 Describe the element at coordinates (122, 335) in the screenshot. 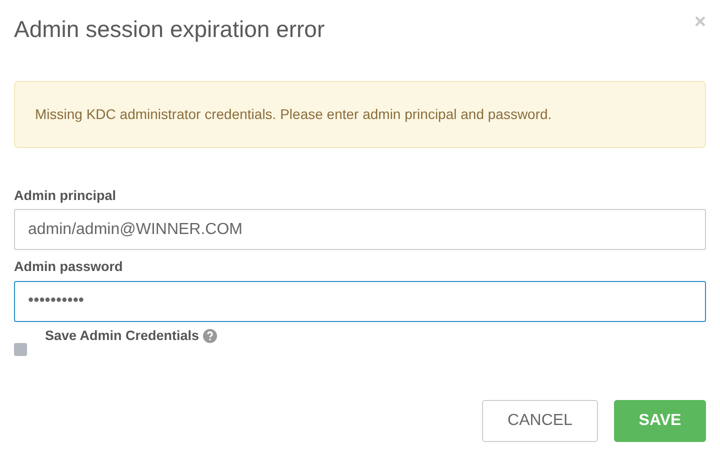

I see `save-credentials-label: Save Admin Credentials` at that location.